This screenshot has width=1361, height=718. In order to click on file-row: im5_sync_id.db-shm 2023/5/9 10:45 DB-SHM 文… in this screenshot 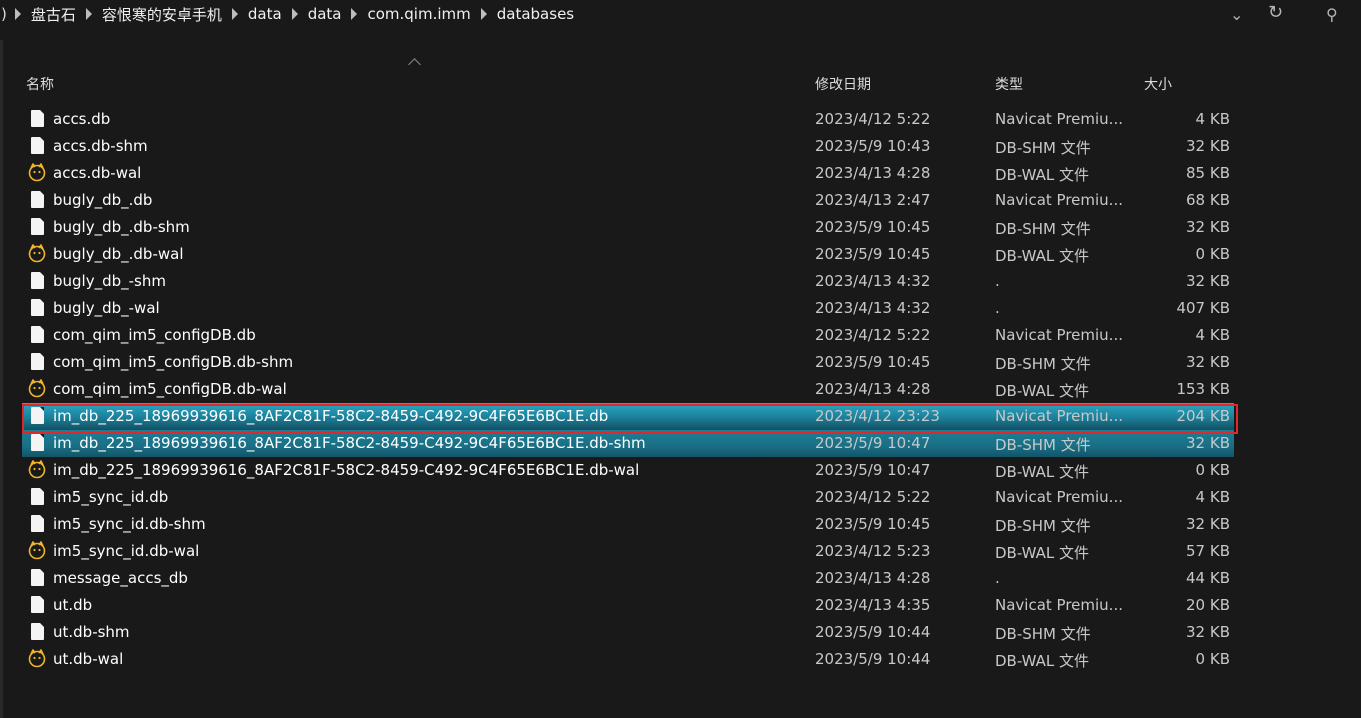, I will do `click(628, 524)`.